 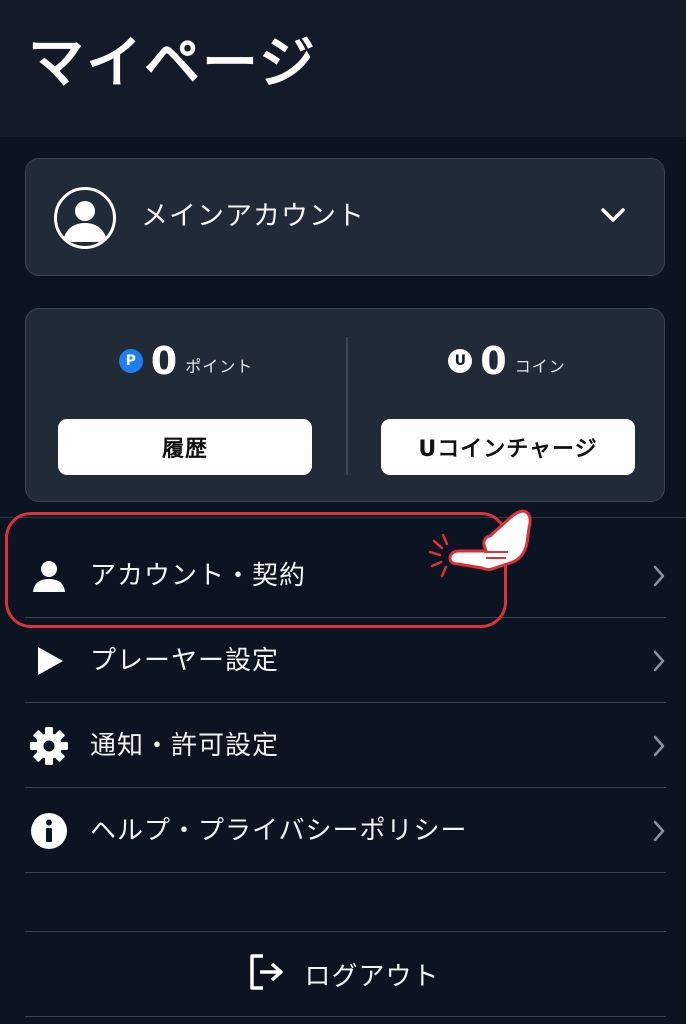 I want to click on menu-label: ヘルプ・プライバシーポリシー, so click(x=279, y=831).